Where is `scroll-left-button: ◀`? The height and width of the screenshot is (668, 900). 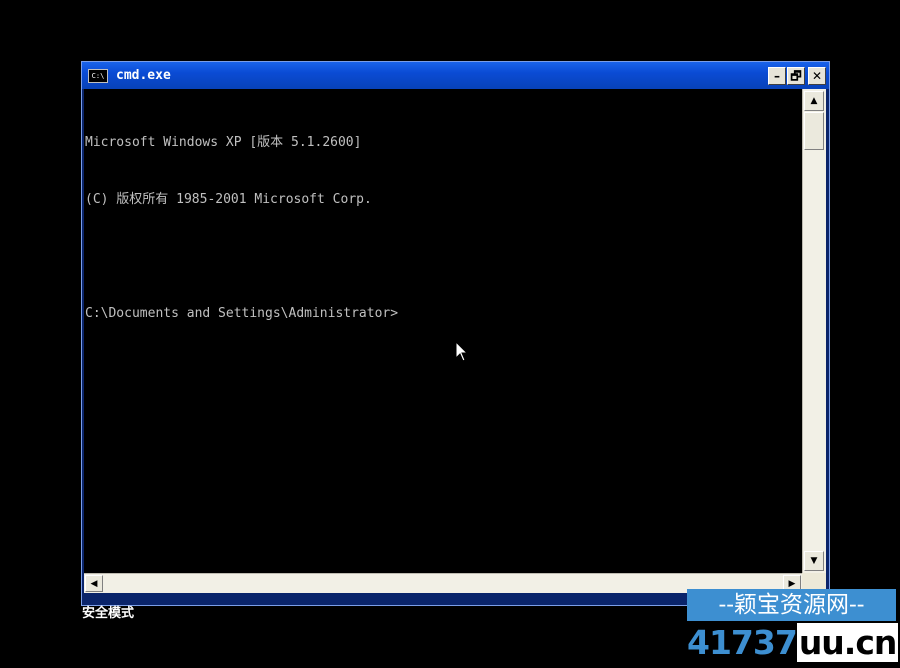 scroll-left-button: ◀ is located at coordinates (94, 583).